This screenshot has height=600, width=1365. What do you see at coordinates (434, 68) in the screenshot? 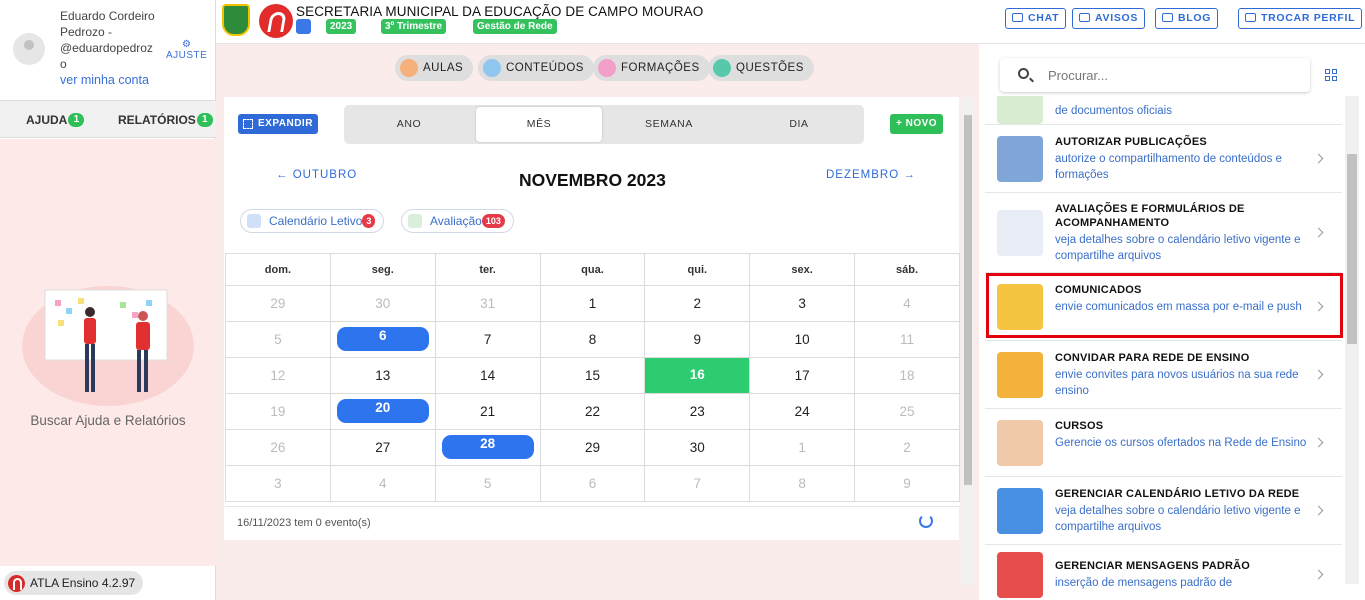
I see `module-aulas: AULAS` at bounding box center [434, 68].